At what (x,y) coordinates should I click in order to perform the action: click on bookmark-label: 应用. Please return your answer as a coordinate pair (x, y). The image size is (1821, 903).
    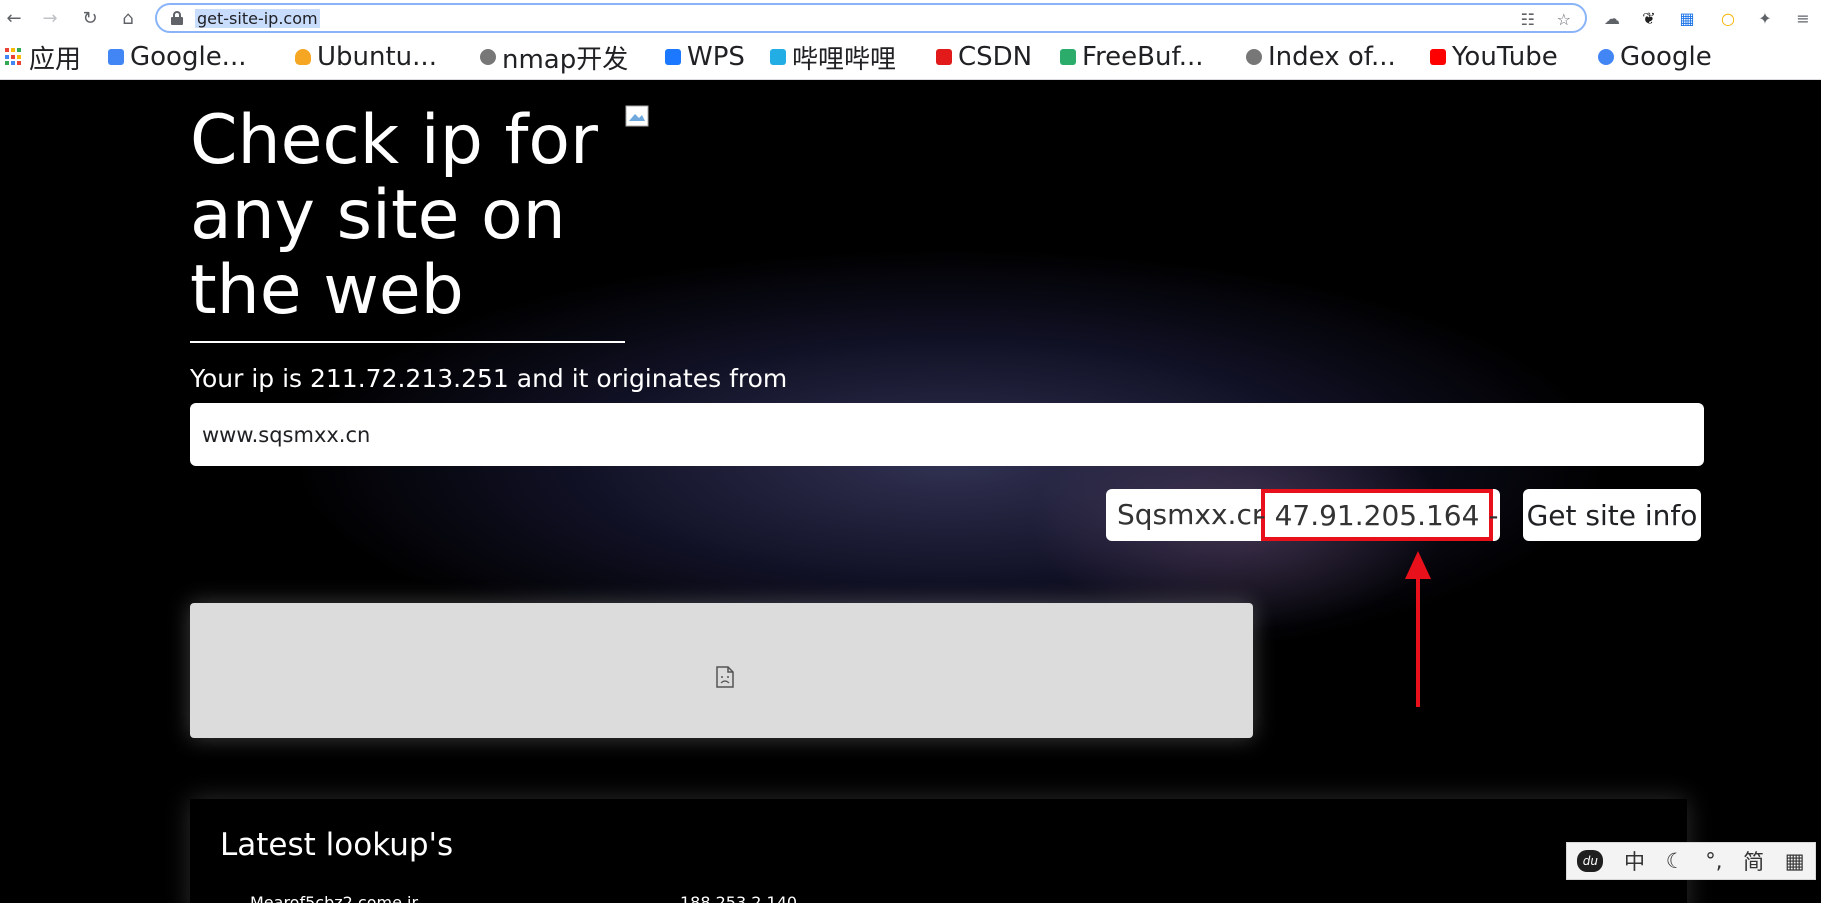
    Looking at the image, I should click on (55, 59).